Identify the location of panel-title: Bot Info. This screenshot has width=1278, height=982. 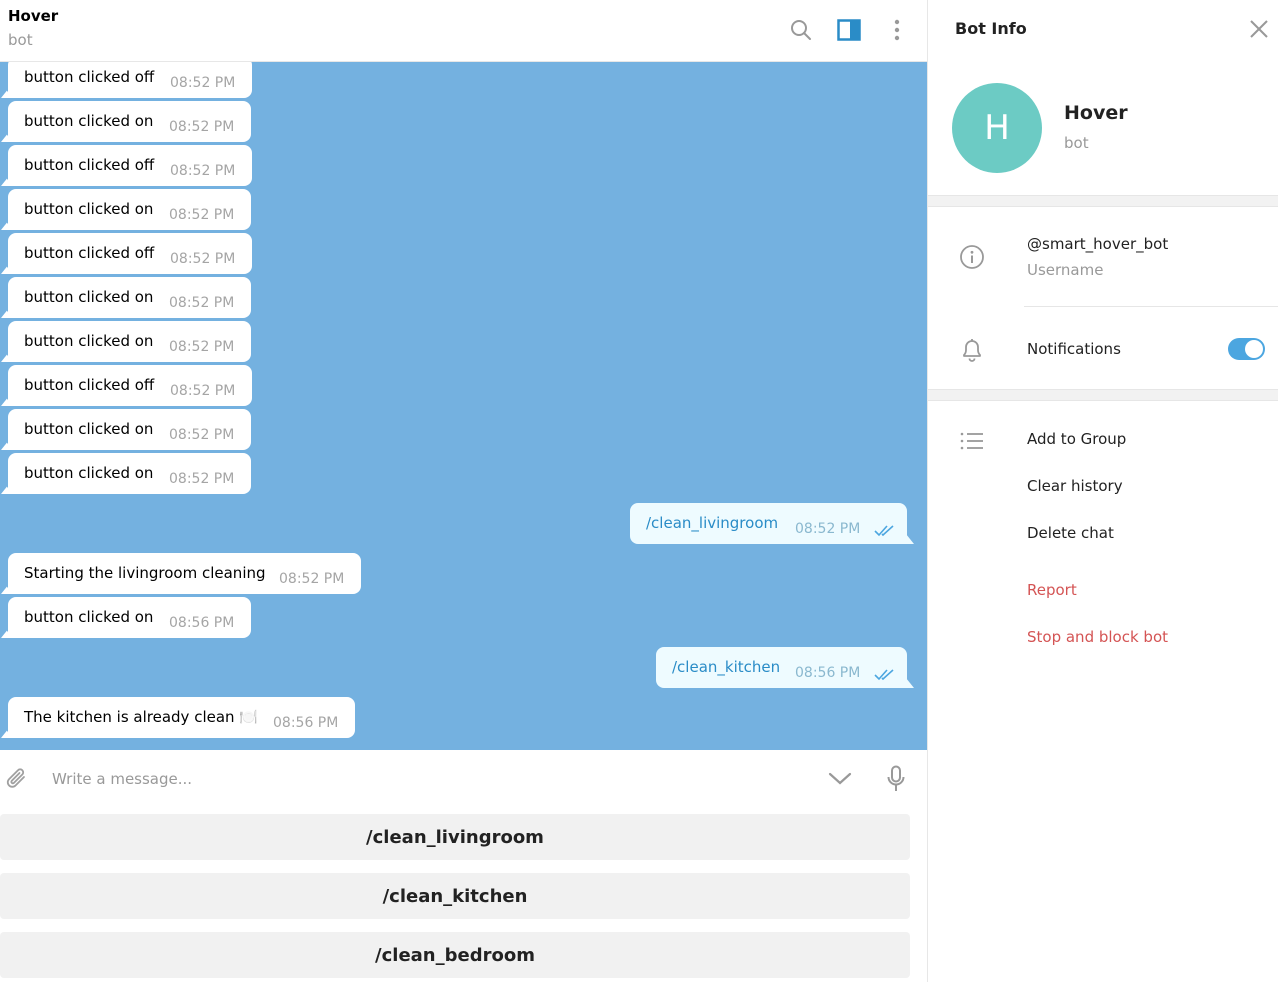
(991, 28).